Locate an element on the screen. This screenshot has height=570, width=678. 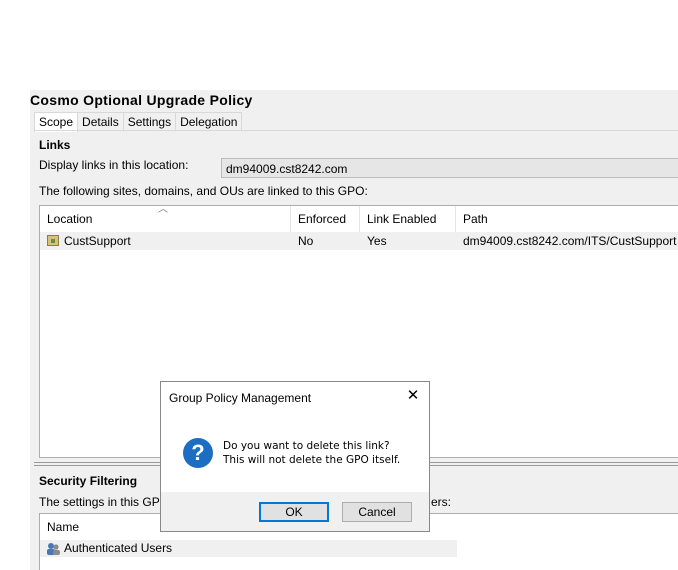
table-row: Authenticated Users is located at coordinates (248, 548).